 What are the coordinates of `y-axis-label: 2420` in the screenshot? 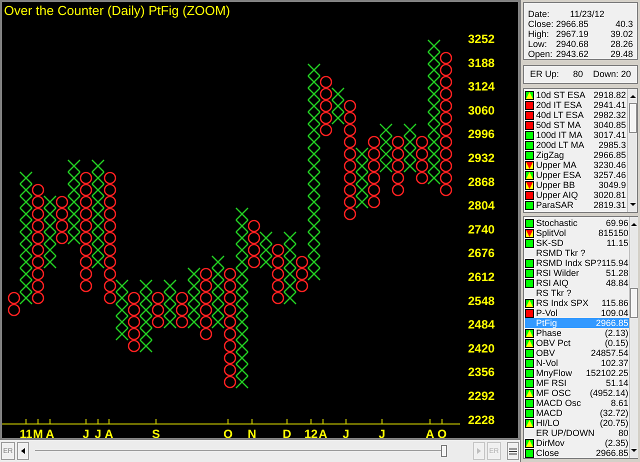 It's located at (481, 348).